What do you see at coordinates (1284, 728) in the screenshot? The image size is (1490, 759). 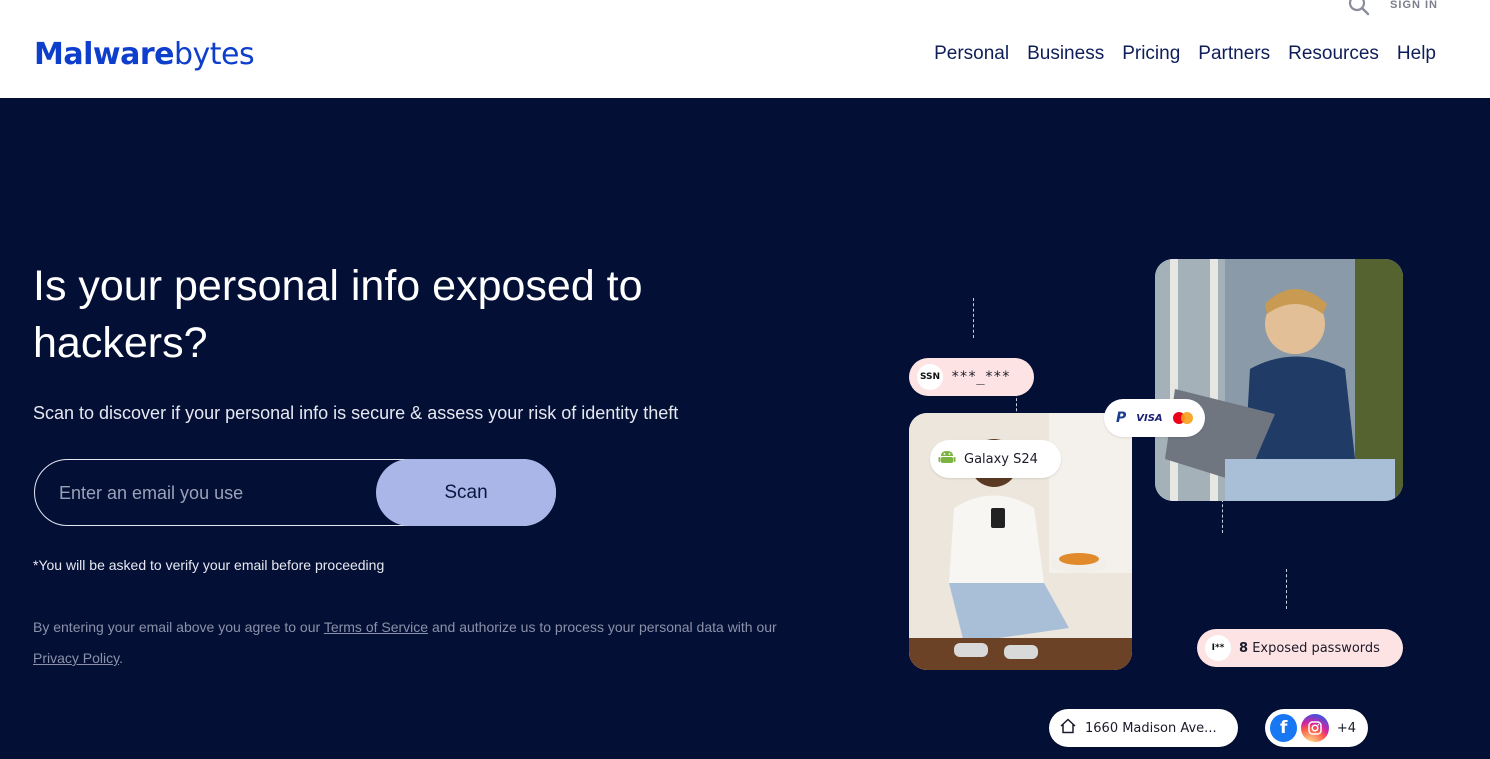 I see `facebook-icon: f` at bounding box center [1284, 728].